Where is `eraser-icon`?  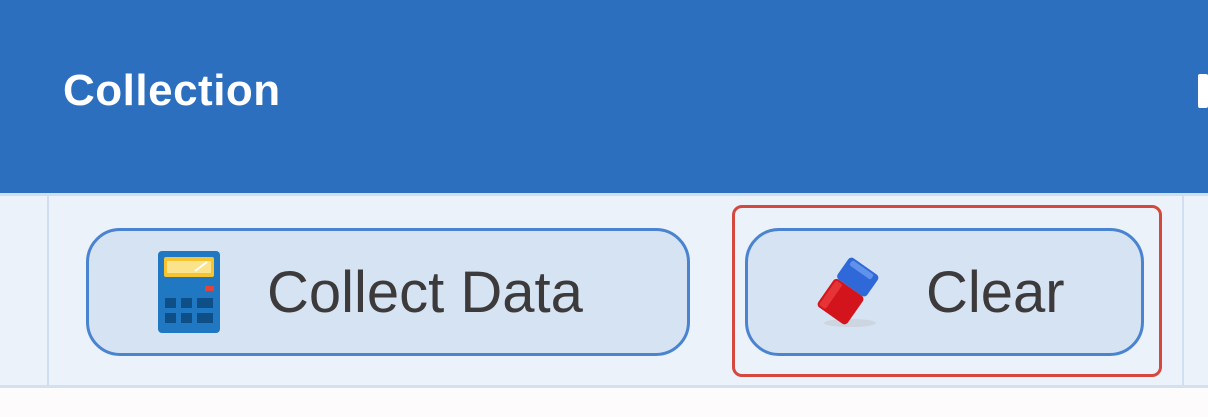 eraser-icon is located at coordinates (848, 292).